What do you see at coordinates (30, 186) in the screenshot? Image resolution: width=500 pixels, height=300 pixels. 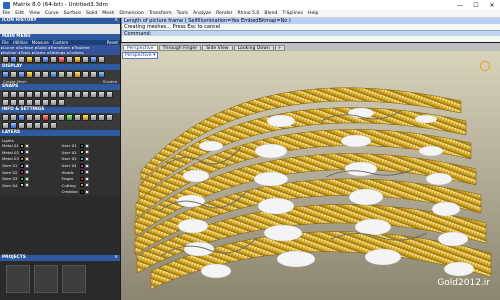 I see `layer-row: Gem 04` at bounding box center [30, 186].